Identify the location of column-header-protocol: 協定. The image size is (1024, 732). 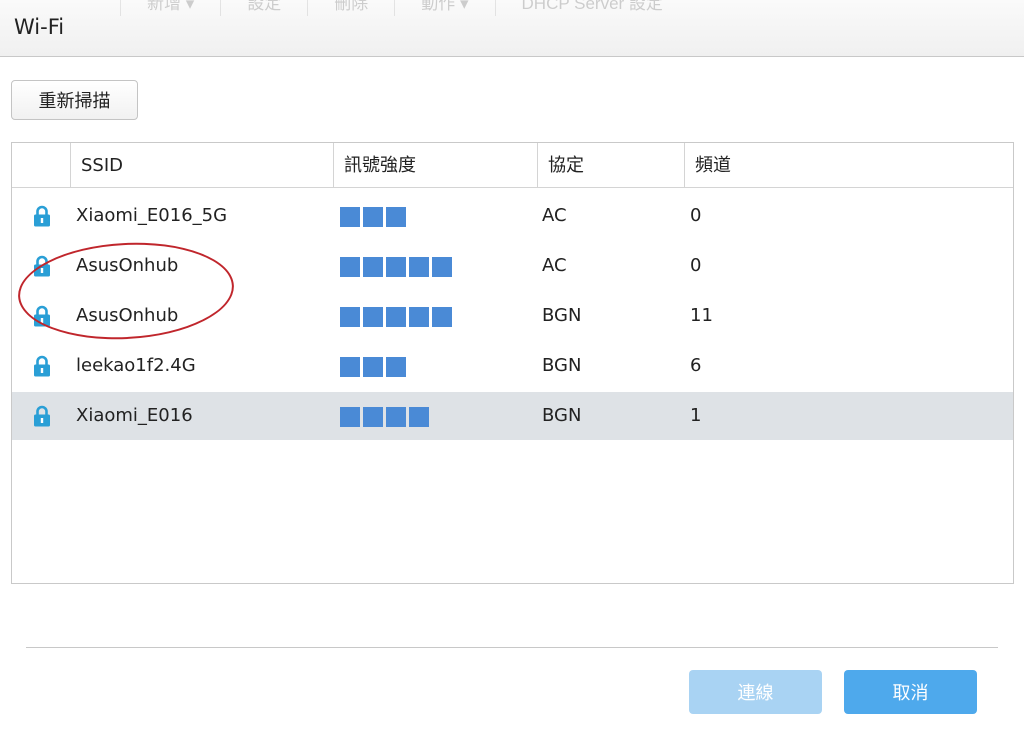
(610, 165).